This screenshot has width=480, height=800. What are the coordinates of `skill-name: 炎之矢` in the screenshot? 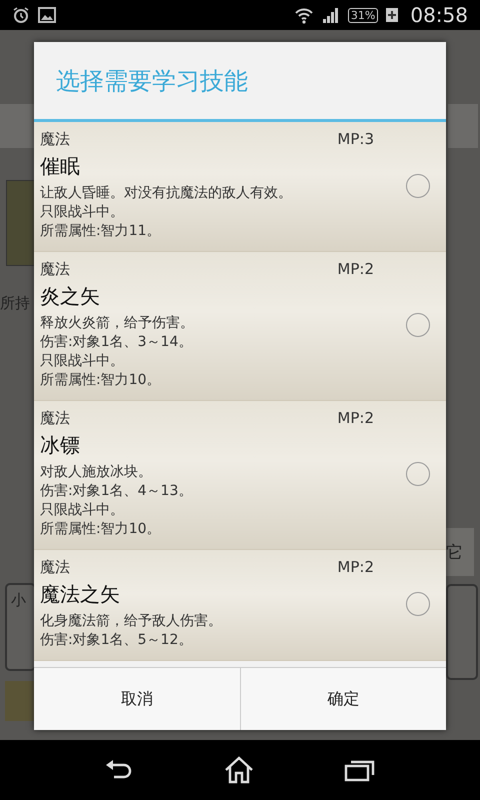 It's located at (70, 296).